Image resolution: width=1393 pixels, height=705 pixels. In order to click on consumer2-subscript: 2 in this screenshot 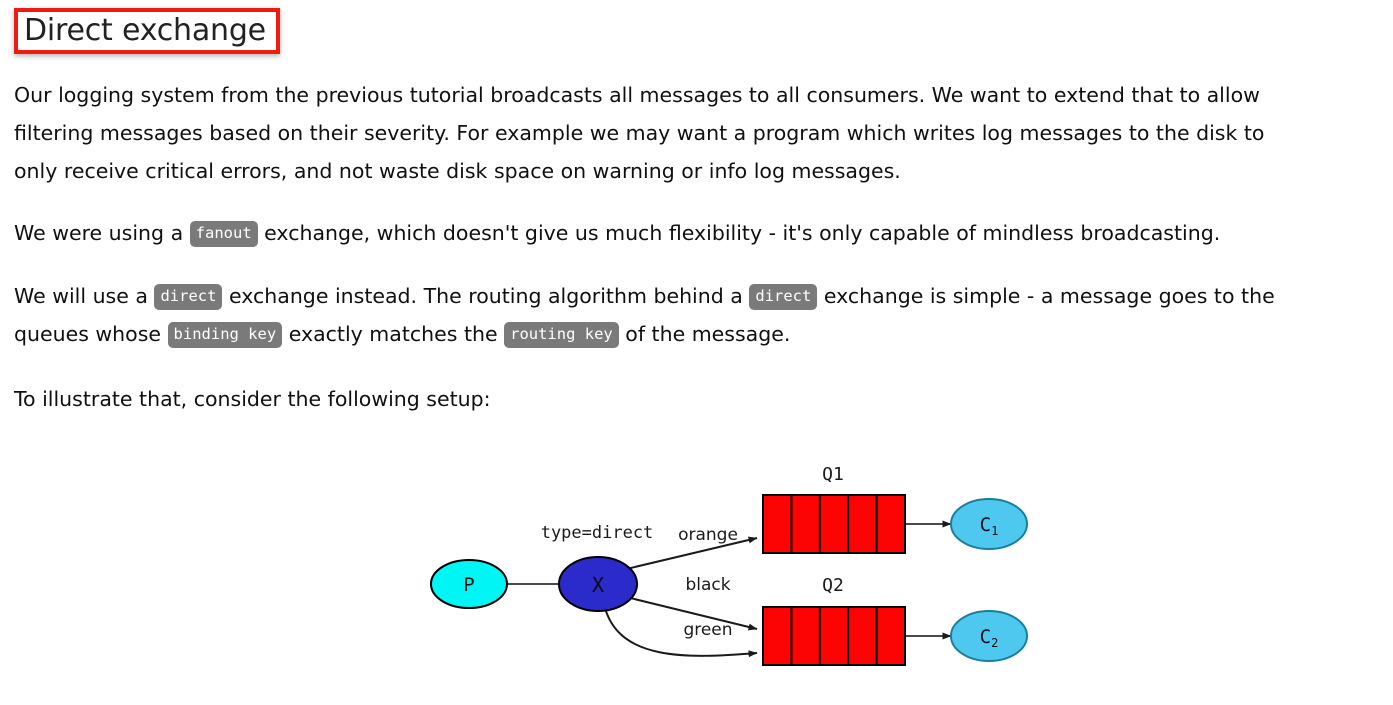, I will do `click(994, 643)`.